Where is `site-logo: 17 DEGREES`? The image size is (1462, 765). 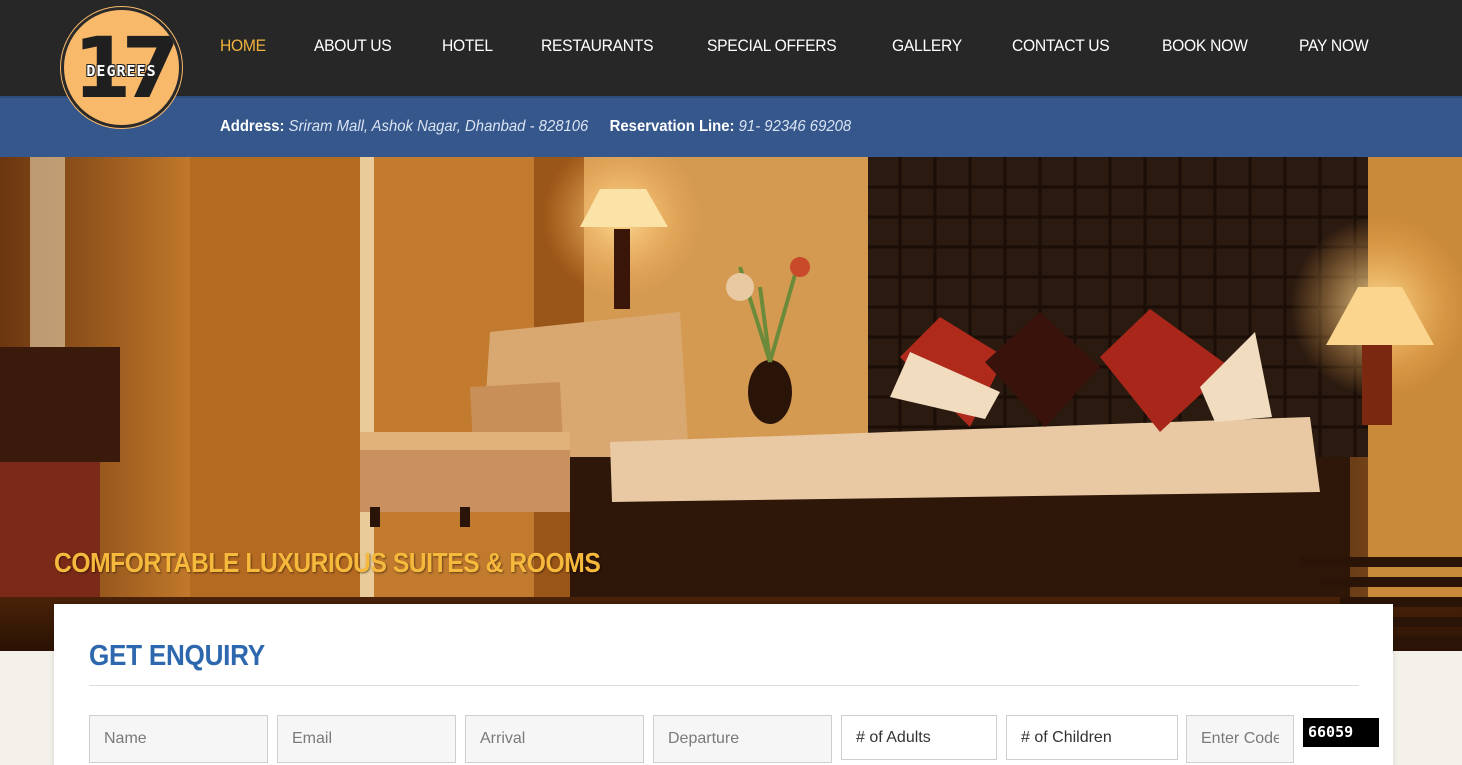 site-logo: 17 DEGREES is located at coordinates (121, 67).